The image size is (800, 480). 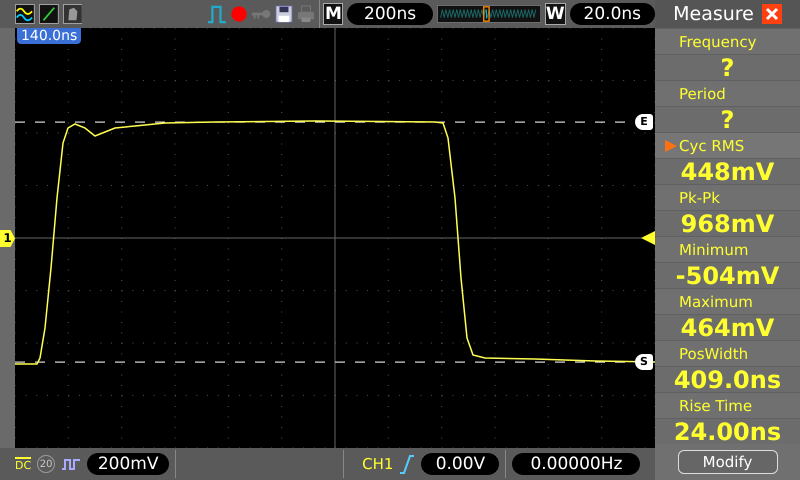 What do you see at coordinates (772, 14) in the screenshot?
I see `close-icon` at bounding box center [772, 14].